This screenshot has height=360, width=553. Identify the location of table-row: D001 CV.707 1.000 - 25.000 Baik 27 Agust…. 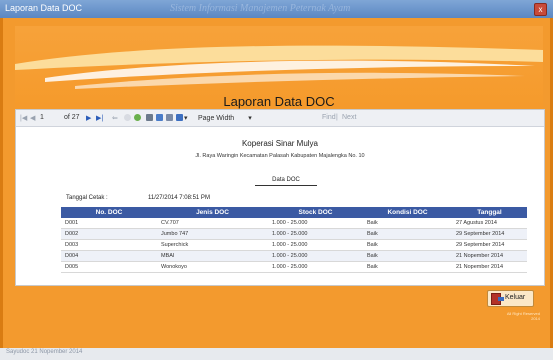
(294, 223).